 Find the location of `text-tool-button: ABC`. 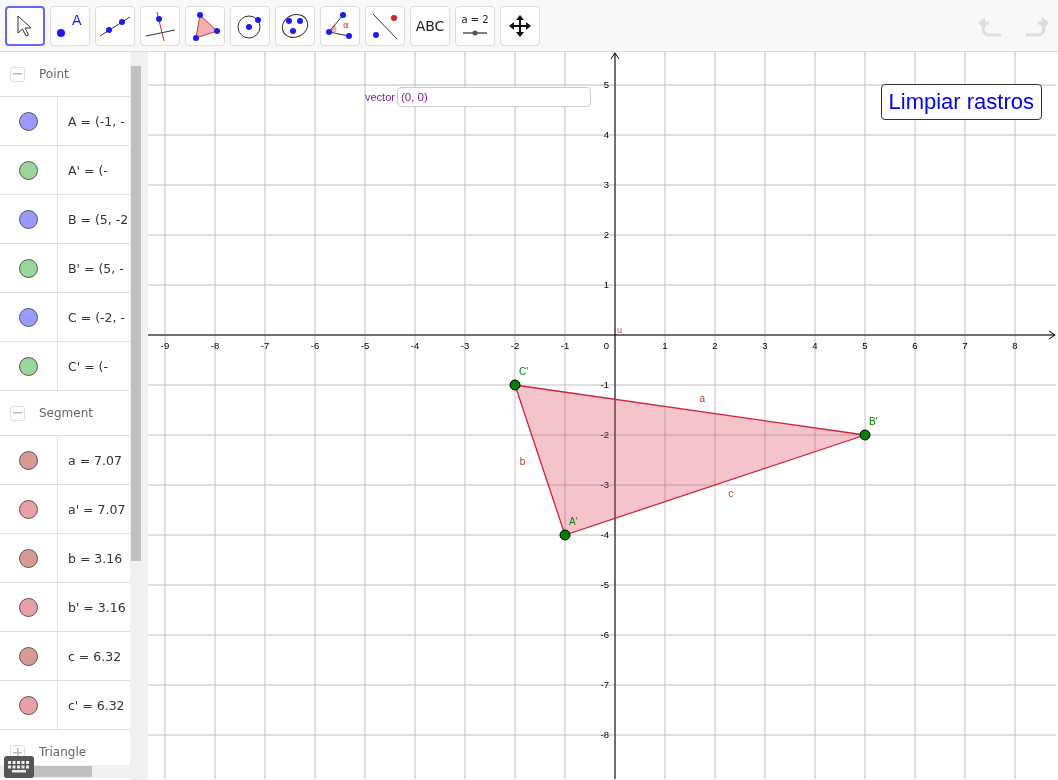

text-tool-button: ABC is located at coordinates (430, 25).